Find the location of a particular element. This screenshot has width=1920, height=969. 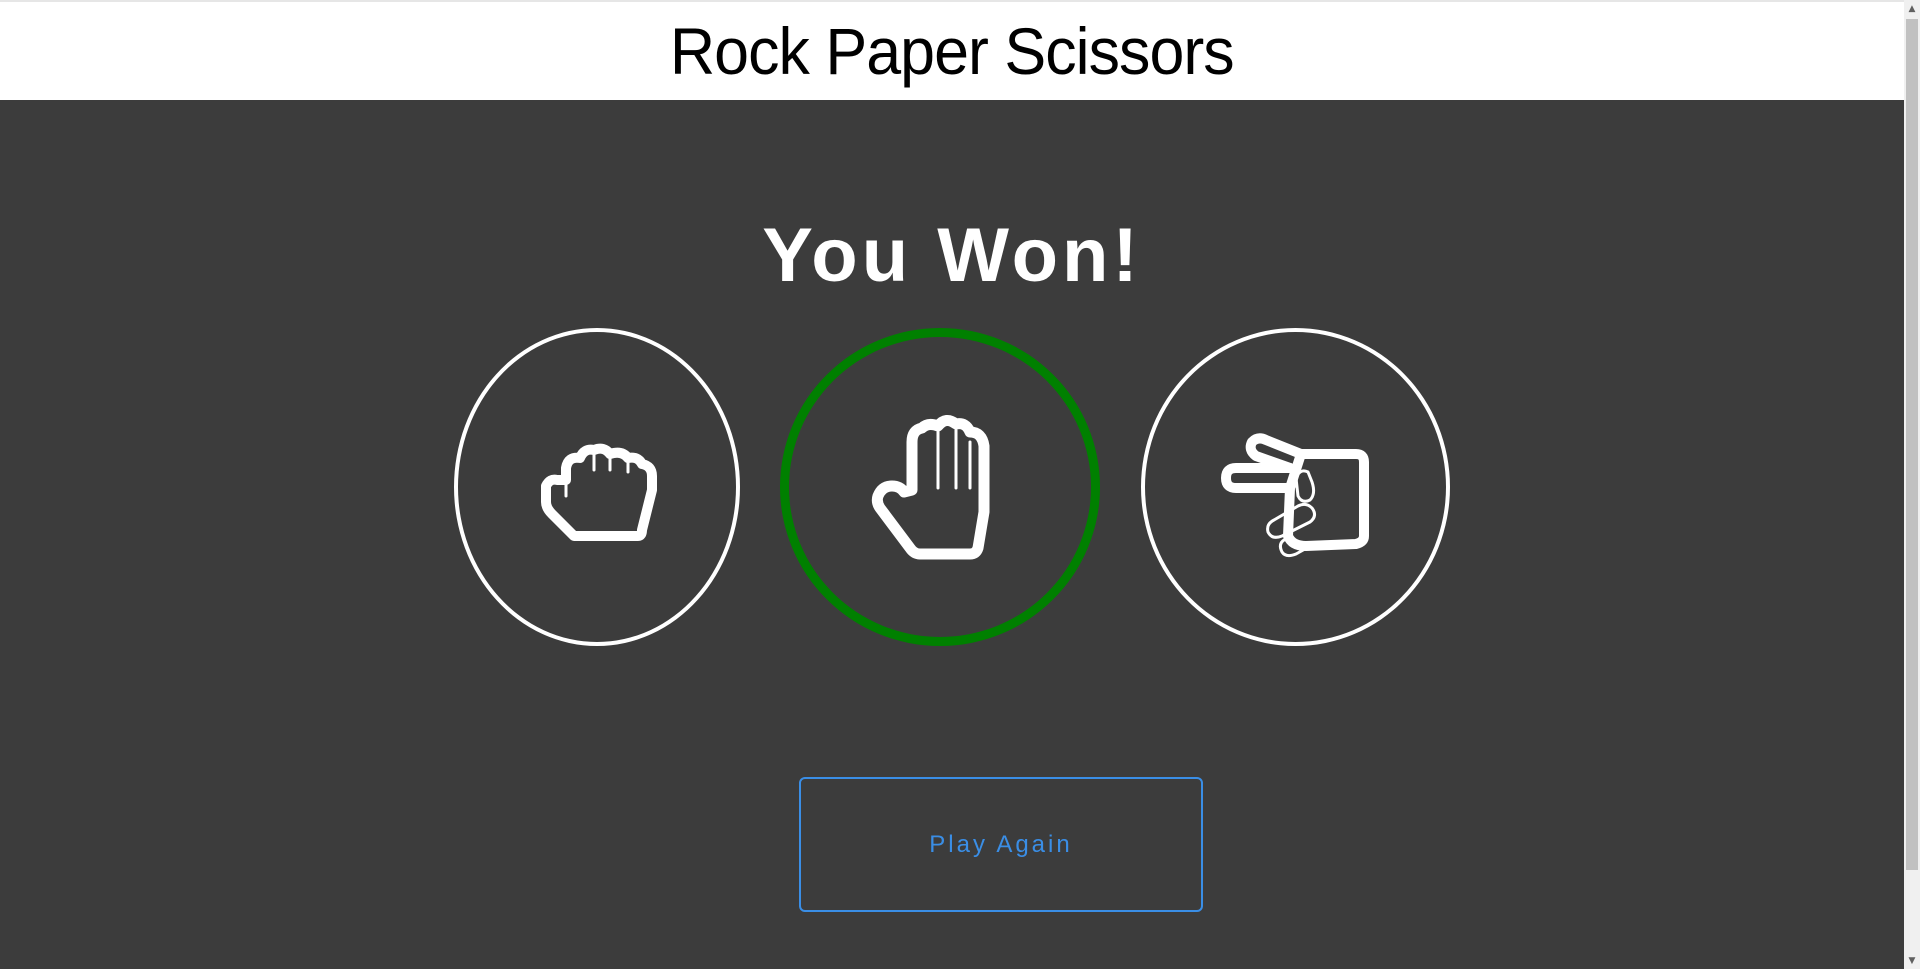

vertical-scrollbar: ▲ ▼ is located at coordinates (1912, 484).